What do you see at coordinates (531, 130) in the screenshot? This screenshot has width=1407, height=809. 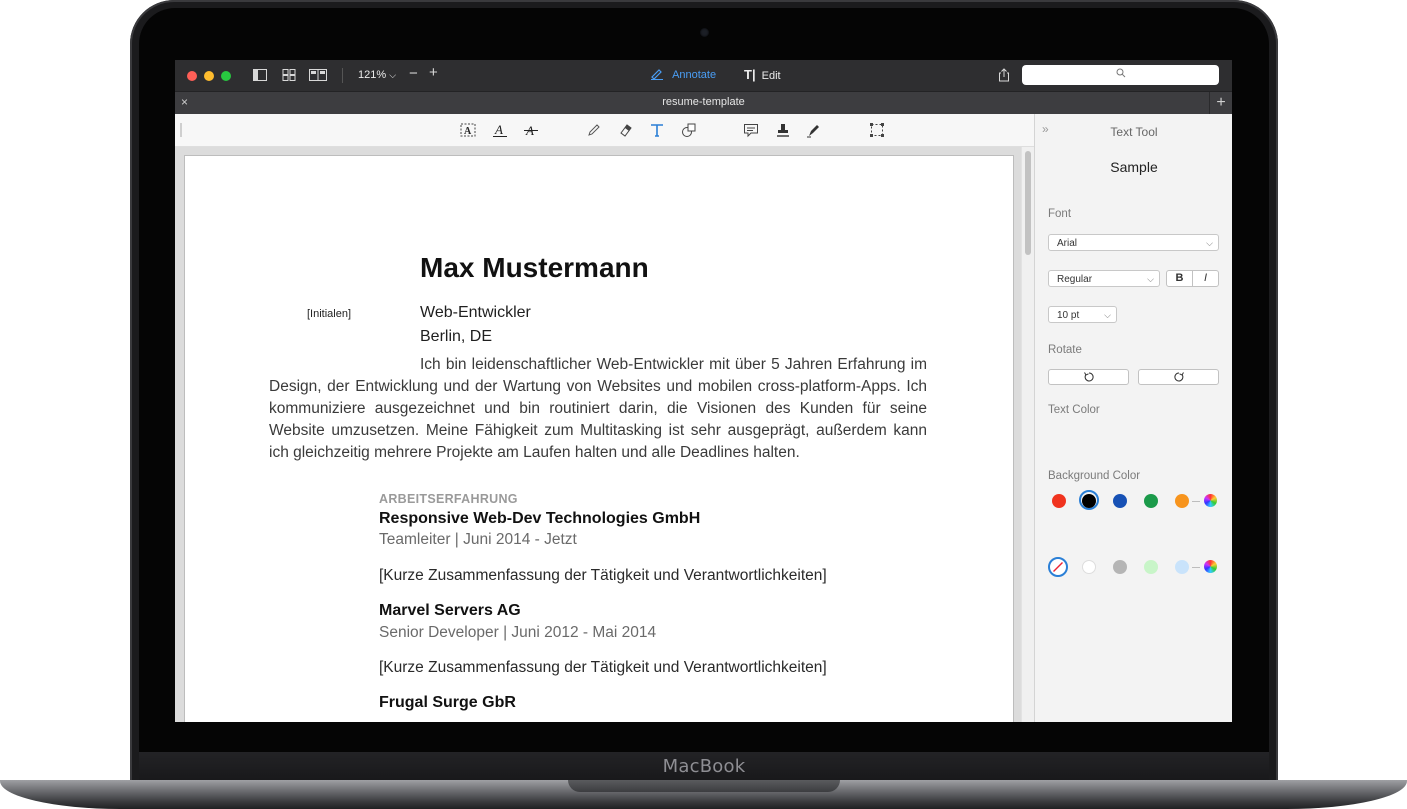 I see `text-strikethrough-icon: A` at bounding box center [531, 130].